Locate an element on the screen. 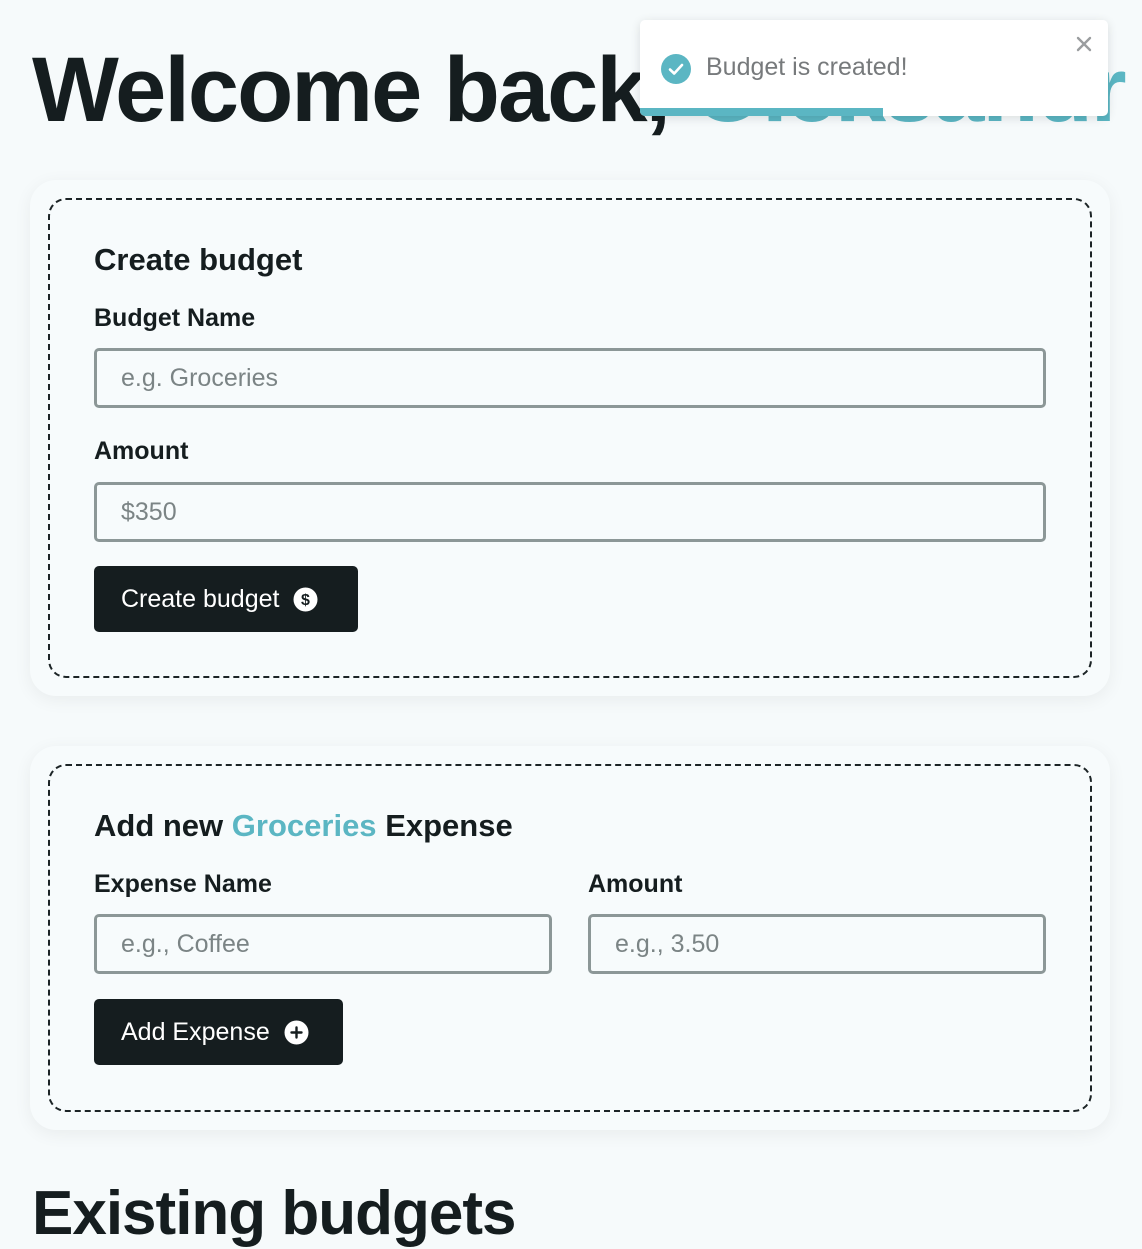 The height and width of the screenshot is (1249, 1142). toast-progress-bar is located at coordinates (762, 112).